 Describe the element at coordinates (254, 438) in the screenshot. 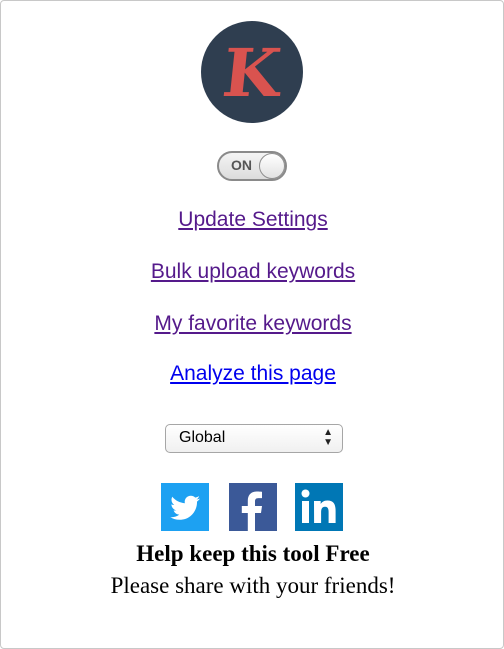

I see `region-select: Global ▲ ▼` at that location.